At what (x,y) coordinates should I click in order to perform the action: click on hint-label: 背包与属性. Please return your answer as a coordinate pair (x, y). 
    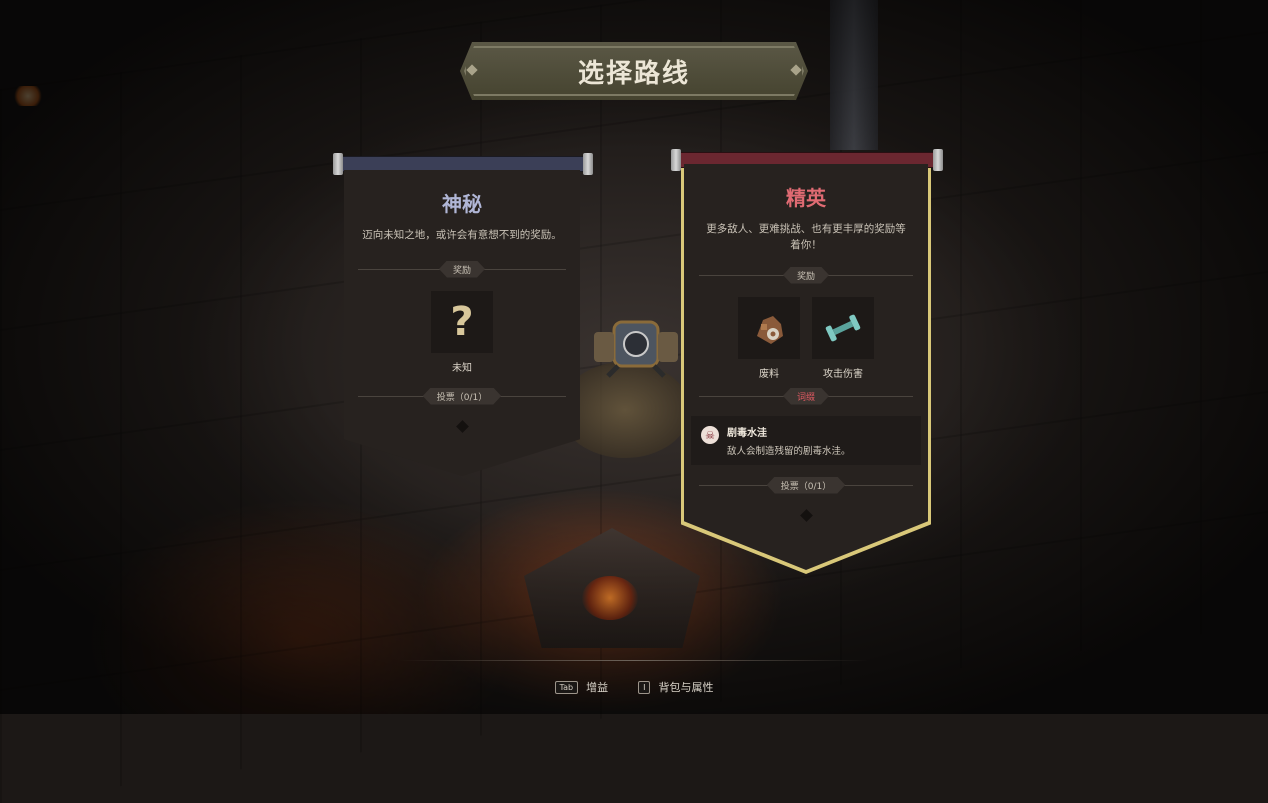
    Looking at the image, I should click on (686, 687).